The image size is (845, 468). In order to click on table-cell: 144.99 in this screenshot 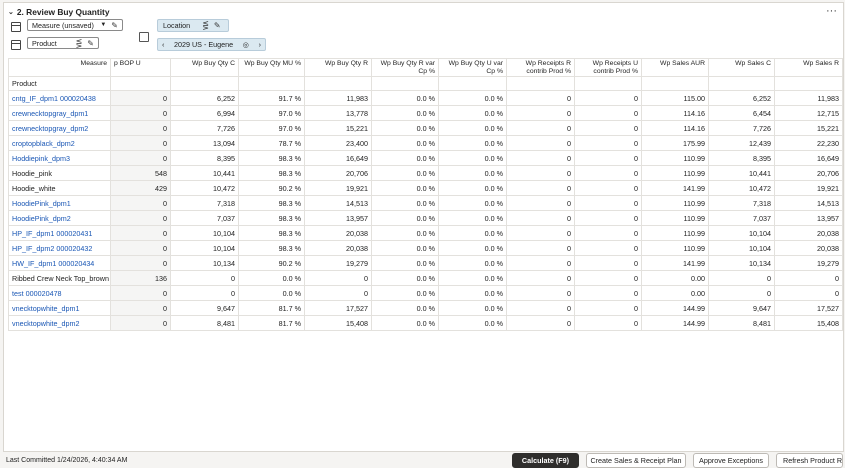, I will do `click(675, 323)`.